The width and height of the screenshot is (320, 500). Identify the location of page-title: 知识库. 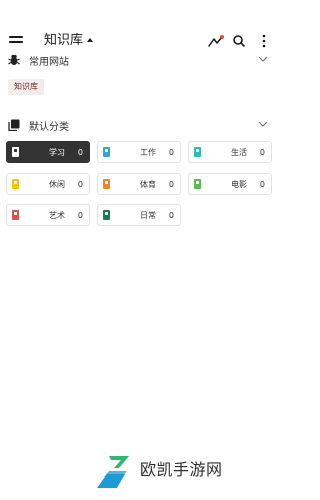
(64, 39).